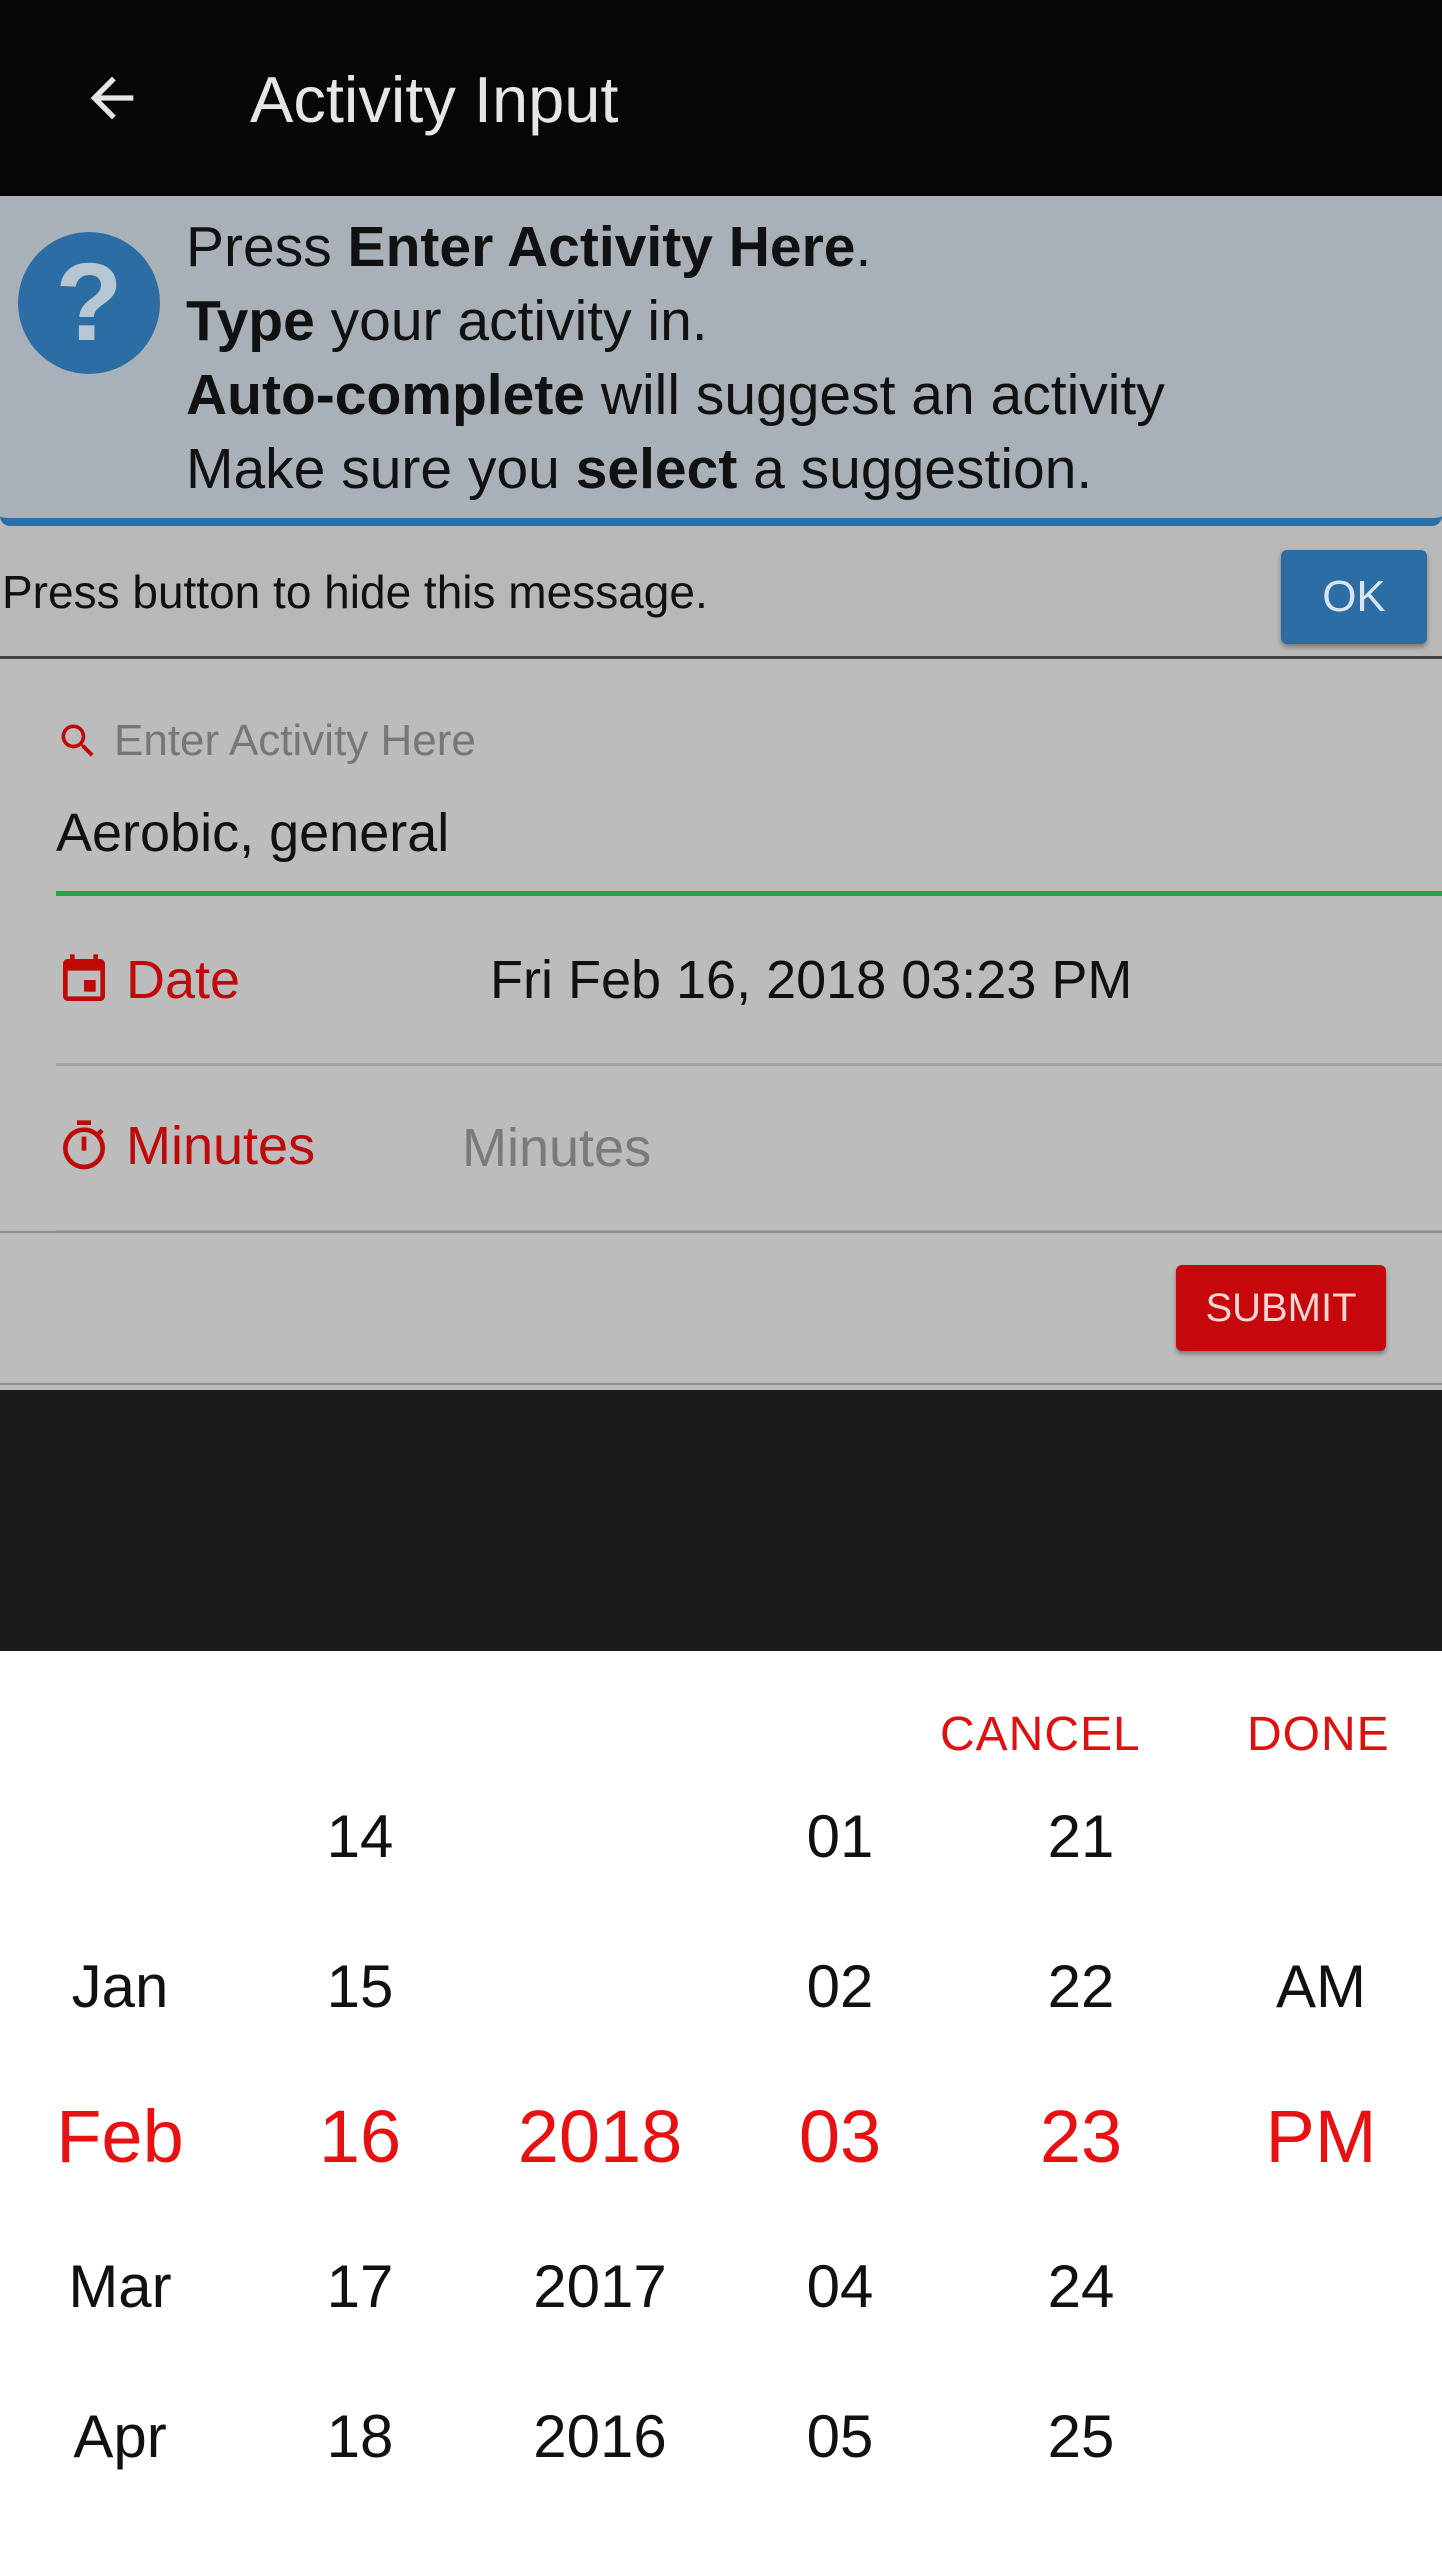 Image resolution: width=1442 pixels, height=2562 pixels. I want to click on ampm-option-selected: PM, so click(1321, 2136).